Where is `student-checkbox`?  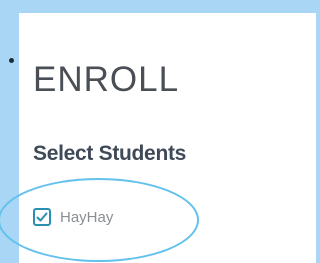 student-checkbox is located at coordinates (42, 217).